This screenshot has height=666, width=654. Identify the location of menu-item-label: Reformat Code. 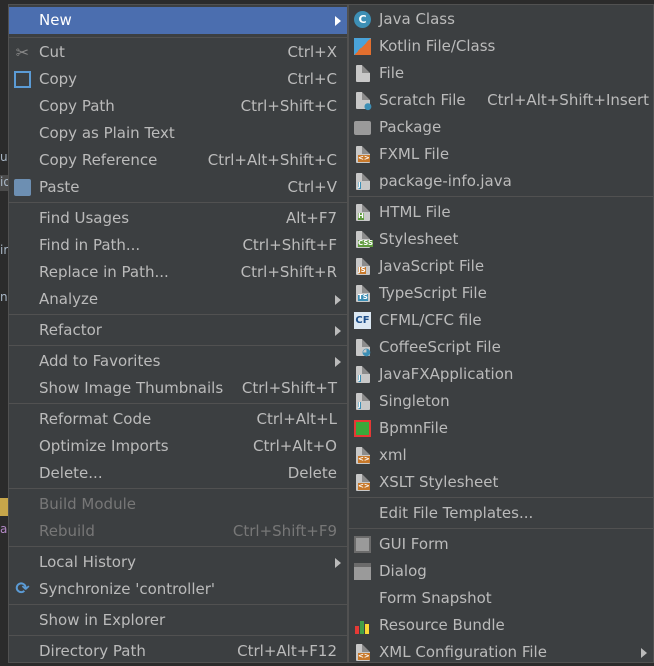
(95, 419).